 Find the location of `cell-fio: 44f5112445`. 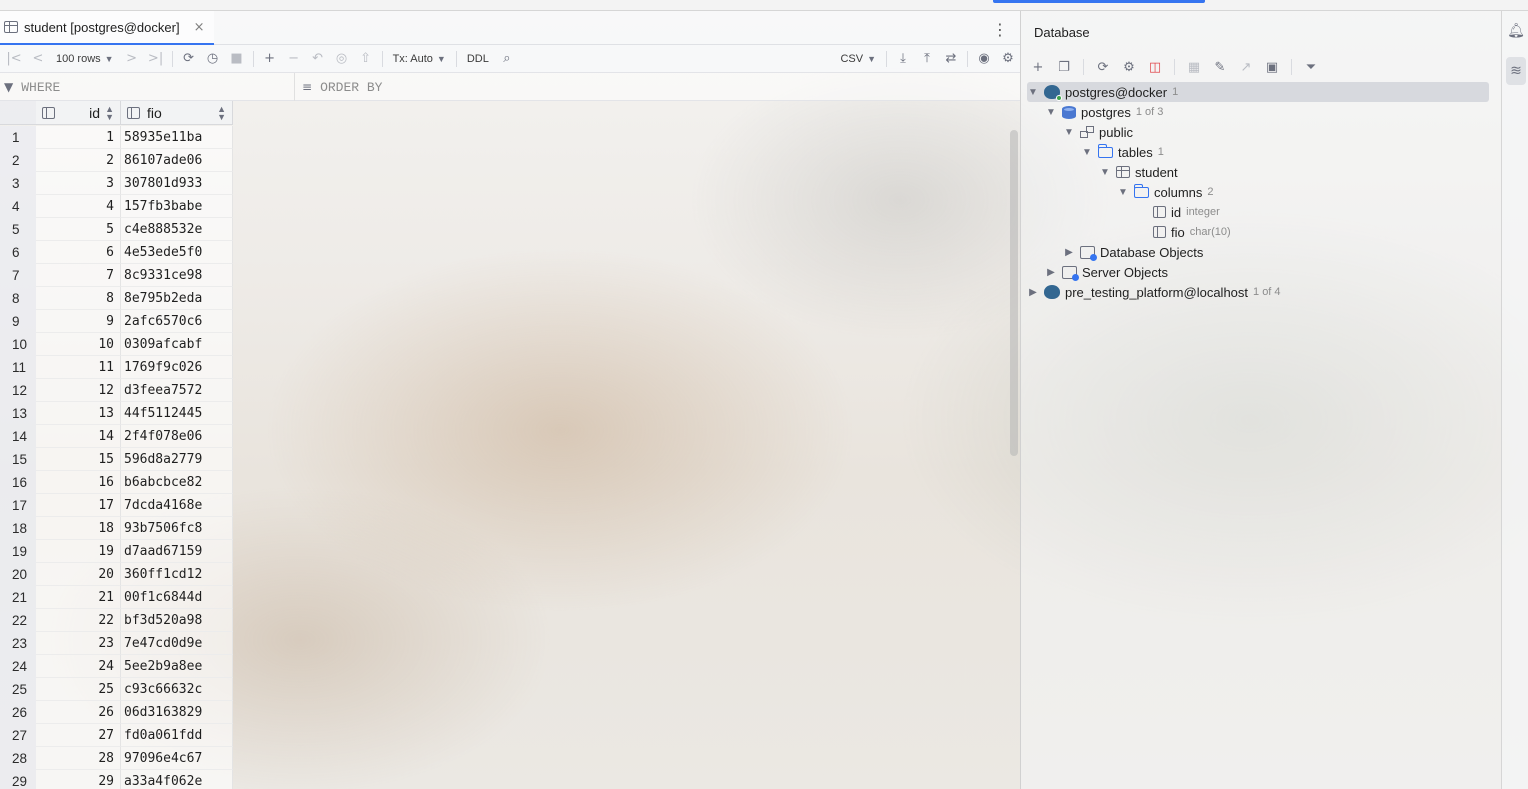

cell-fio: 44f5112445 is located at coordinates (177, 413).